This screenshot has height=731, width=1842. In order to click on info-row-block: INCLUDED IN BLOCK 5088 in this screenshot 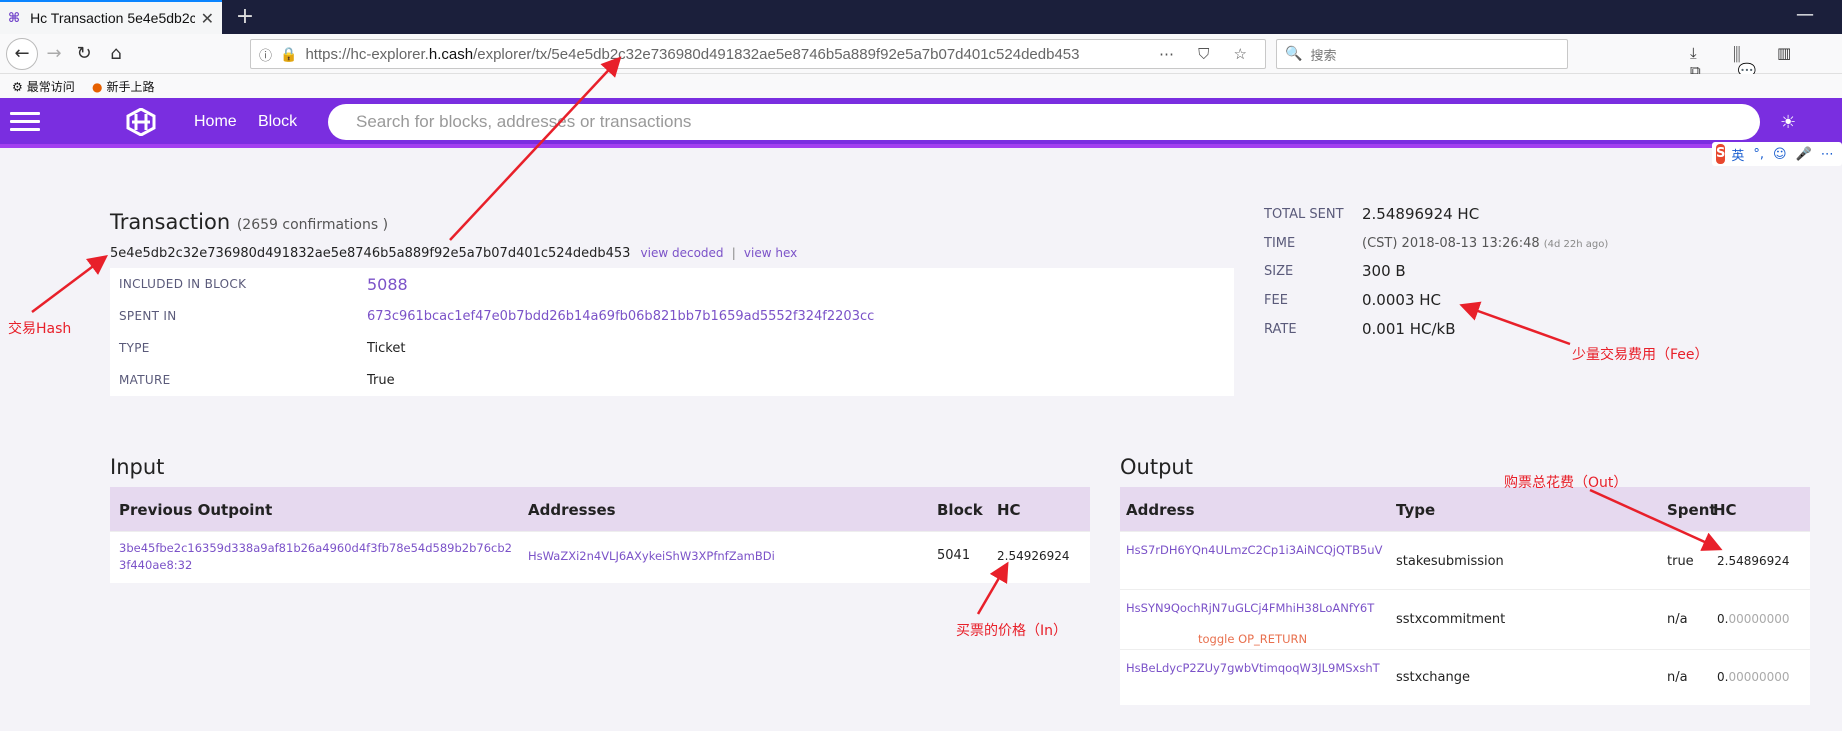, I will do `click(263, 284)`.